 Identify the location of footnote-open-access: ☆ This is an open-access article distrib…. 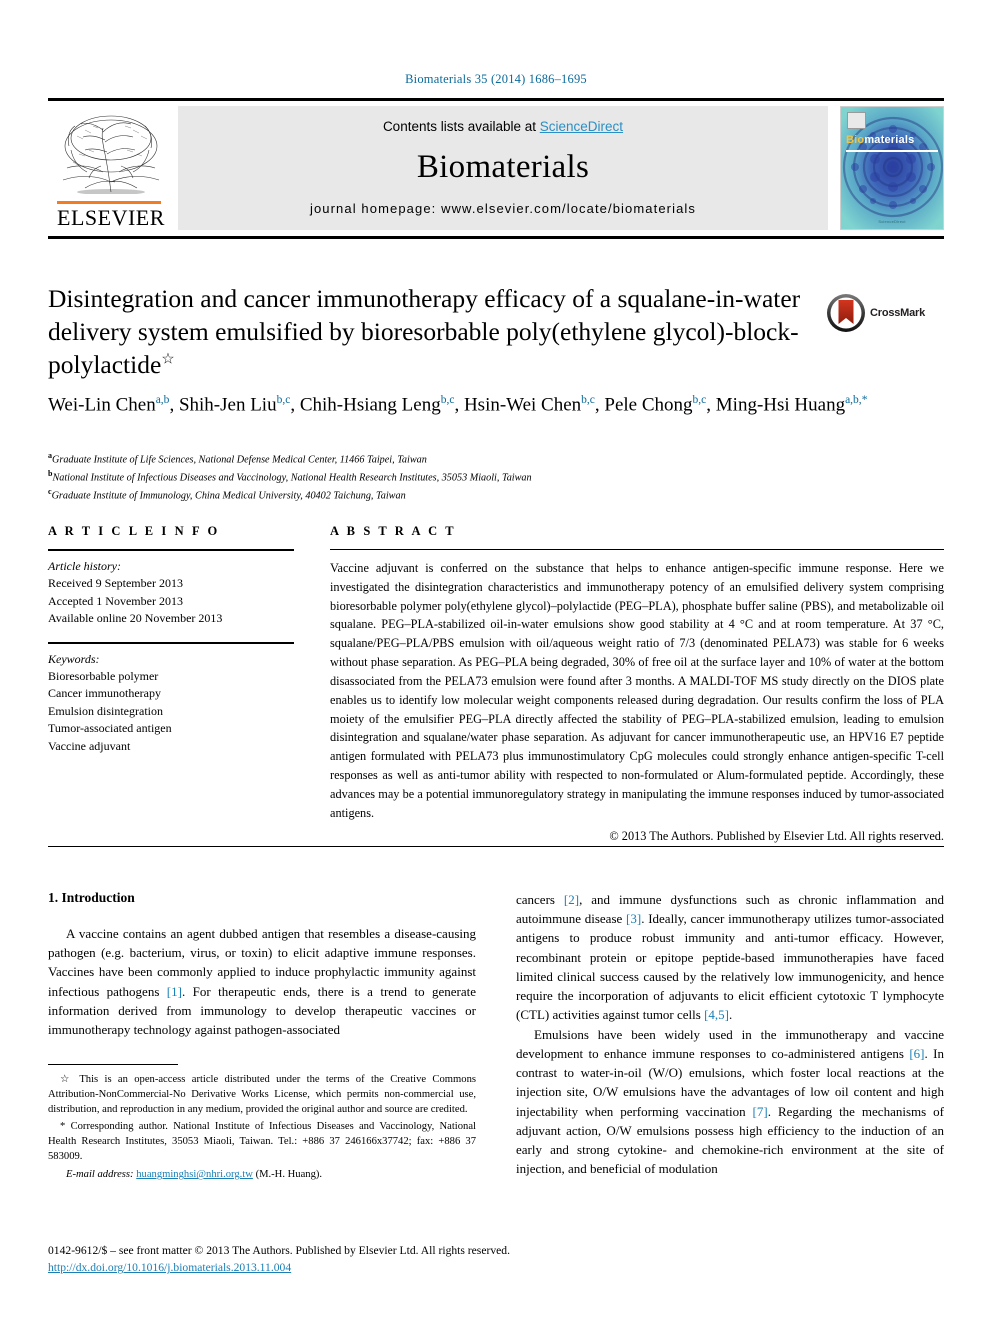
(262, 1094).